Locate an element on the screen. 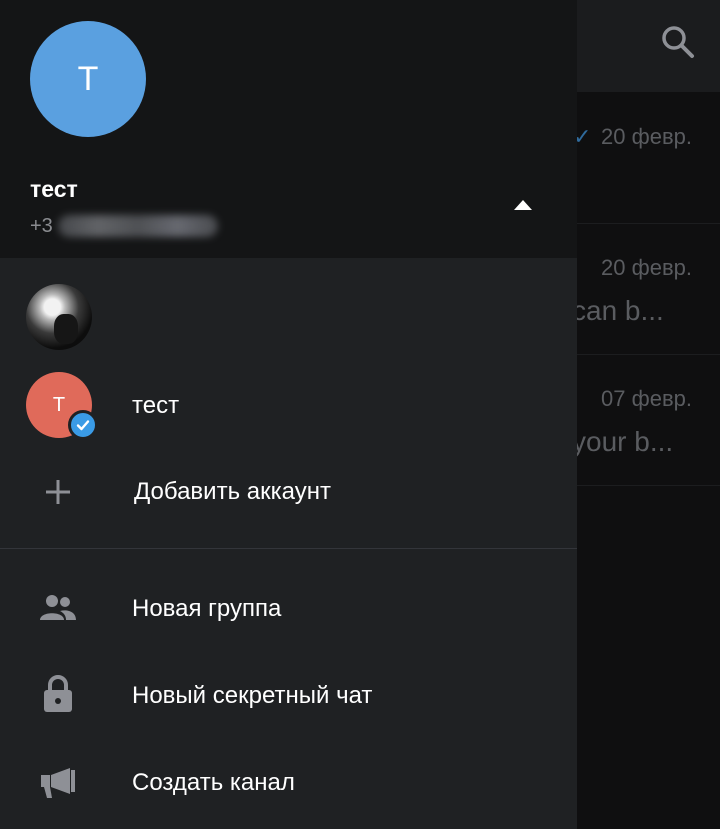 Image resolution: width=720 pixels, height=829 pixels. accounts-toggle-button is located at coordinates (523, 205).